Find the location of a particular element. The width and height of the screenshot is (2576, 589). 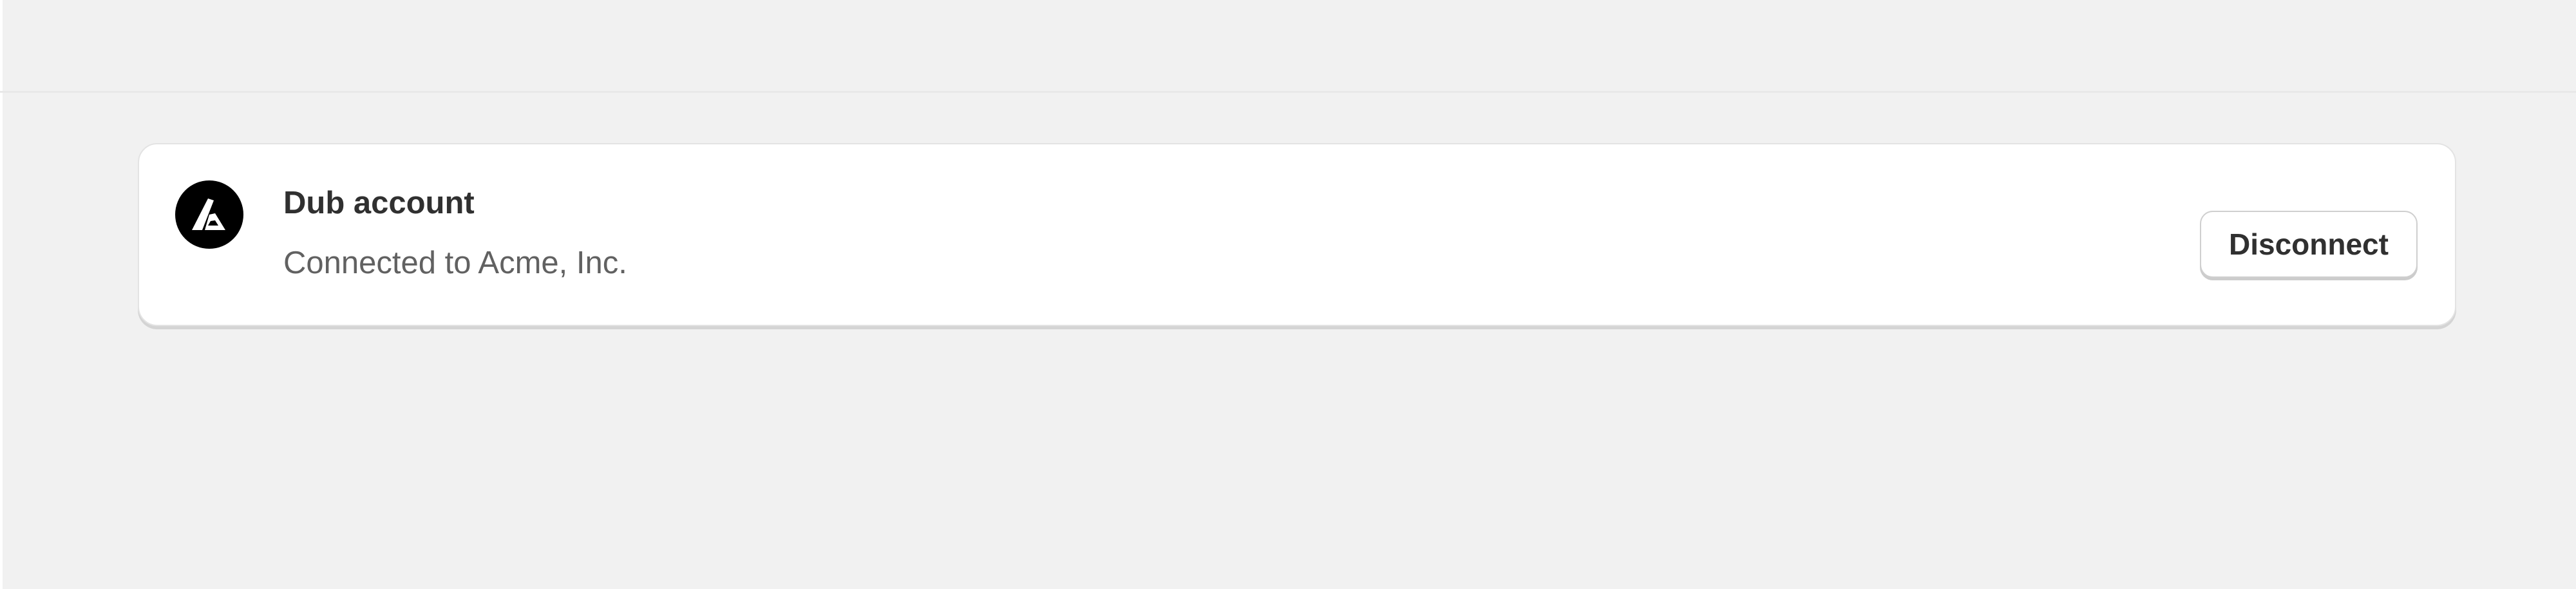

account-title: Dub account is located at coordinates (379, 203).